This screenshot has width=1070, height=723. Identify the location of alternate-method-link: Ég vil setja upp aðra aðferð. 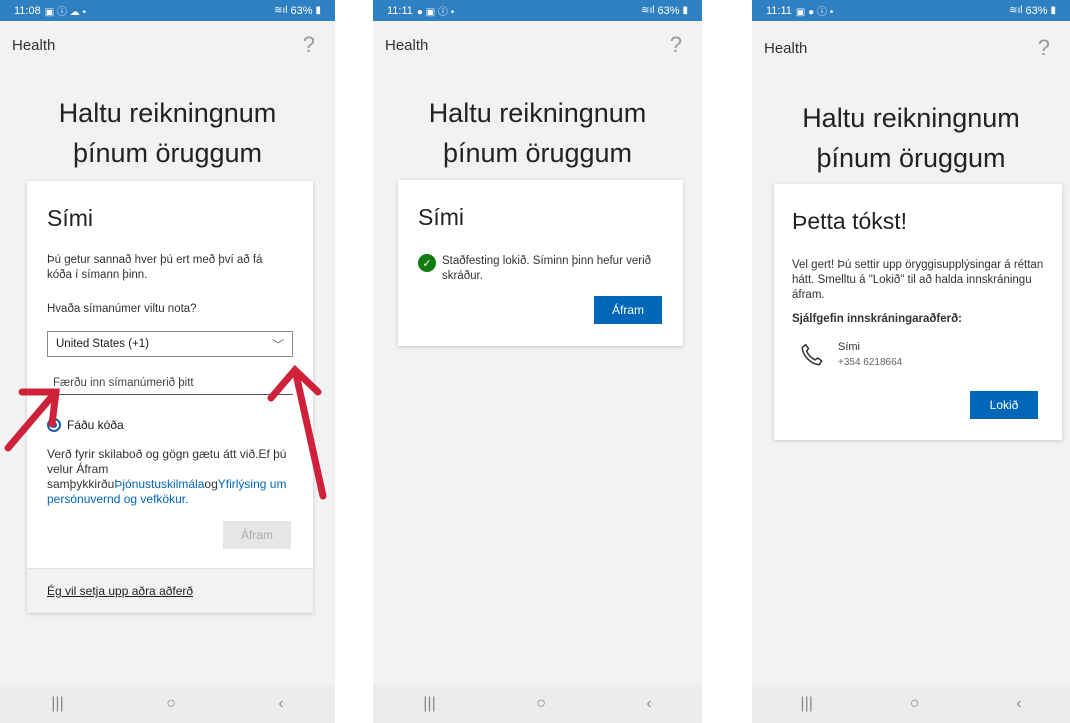
(170, 590).